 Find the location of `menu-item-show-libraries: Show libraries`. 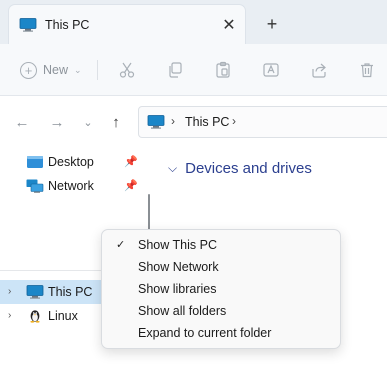

menu-item-show-libraries: Show libraries is located at coordinates (221, 289).